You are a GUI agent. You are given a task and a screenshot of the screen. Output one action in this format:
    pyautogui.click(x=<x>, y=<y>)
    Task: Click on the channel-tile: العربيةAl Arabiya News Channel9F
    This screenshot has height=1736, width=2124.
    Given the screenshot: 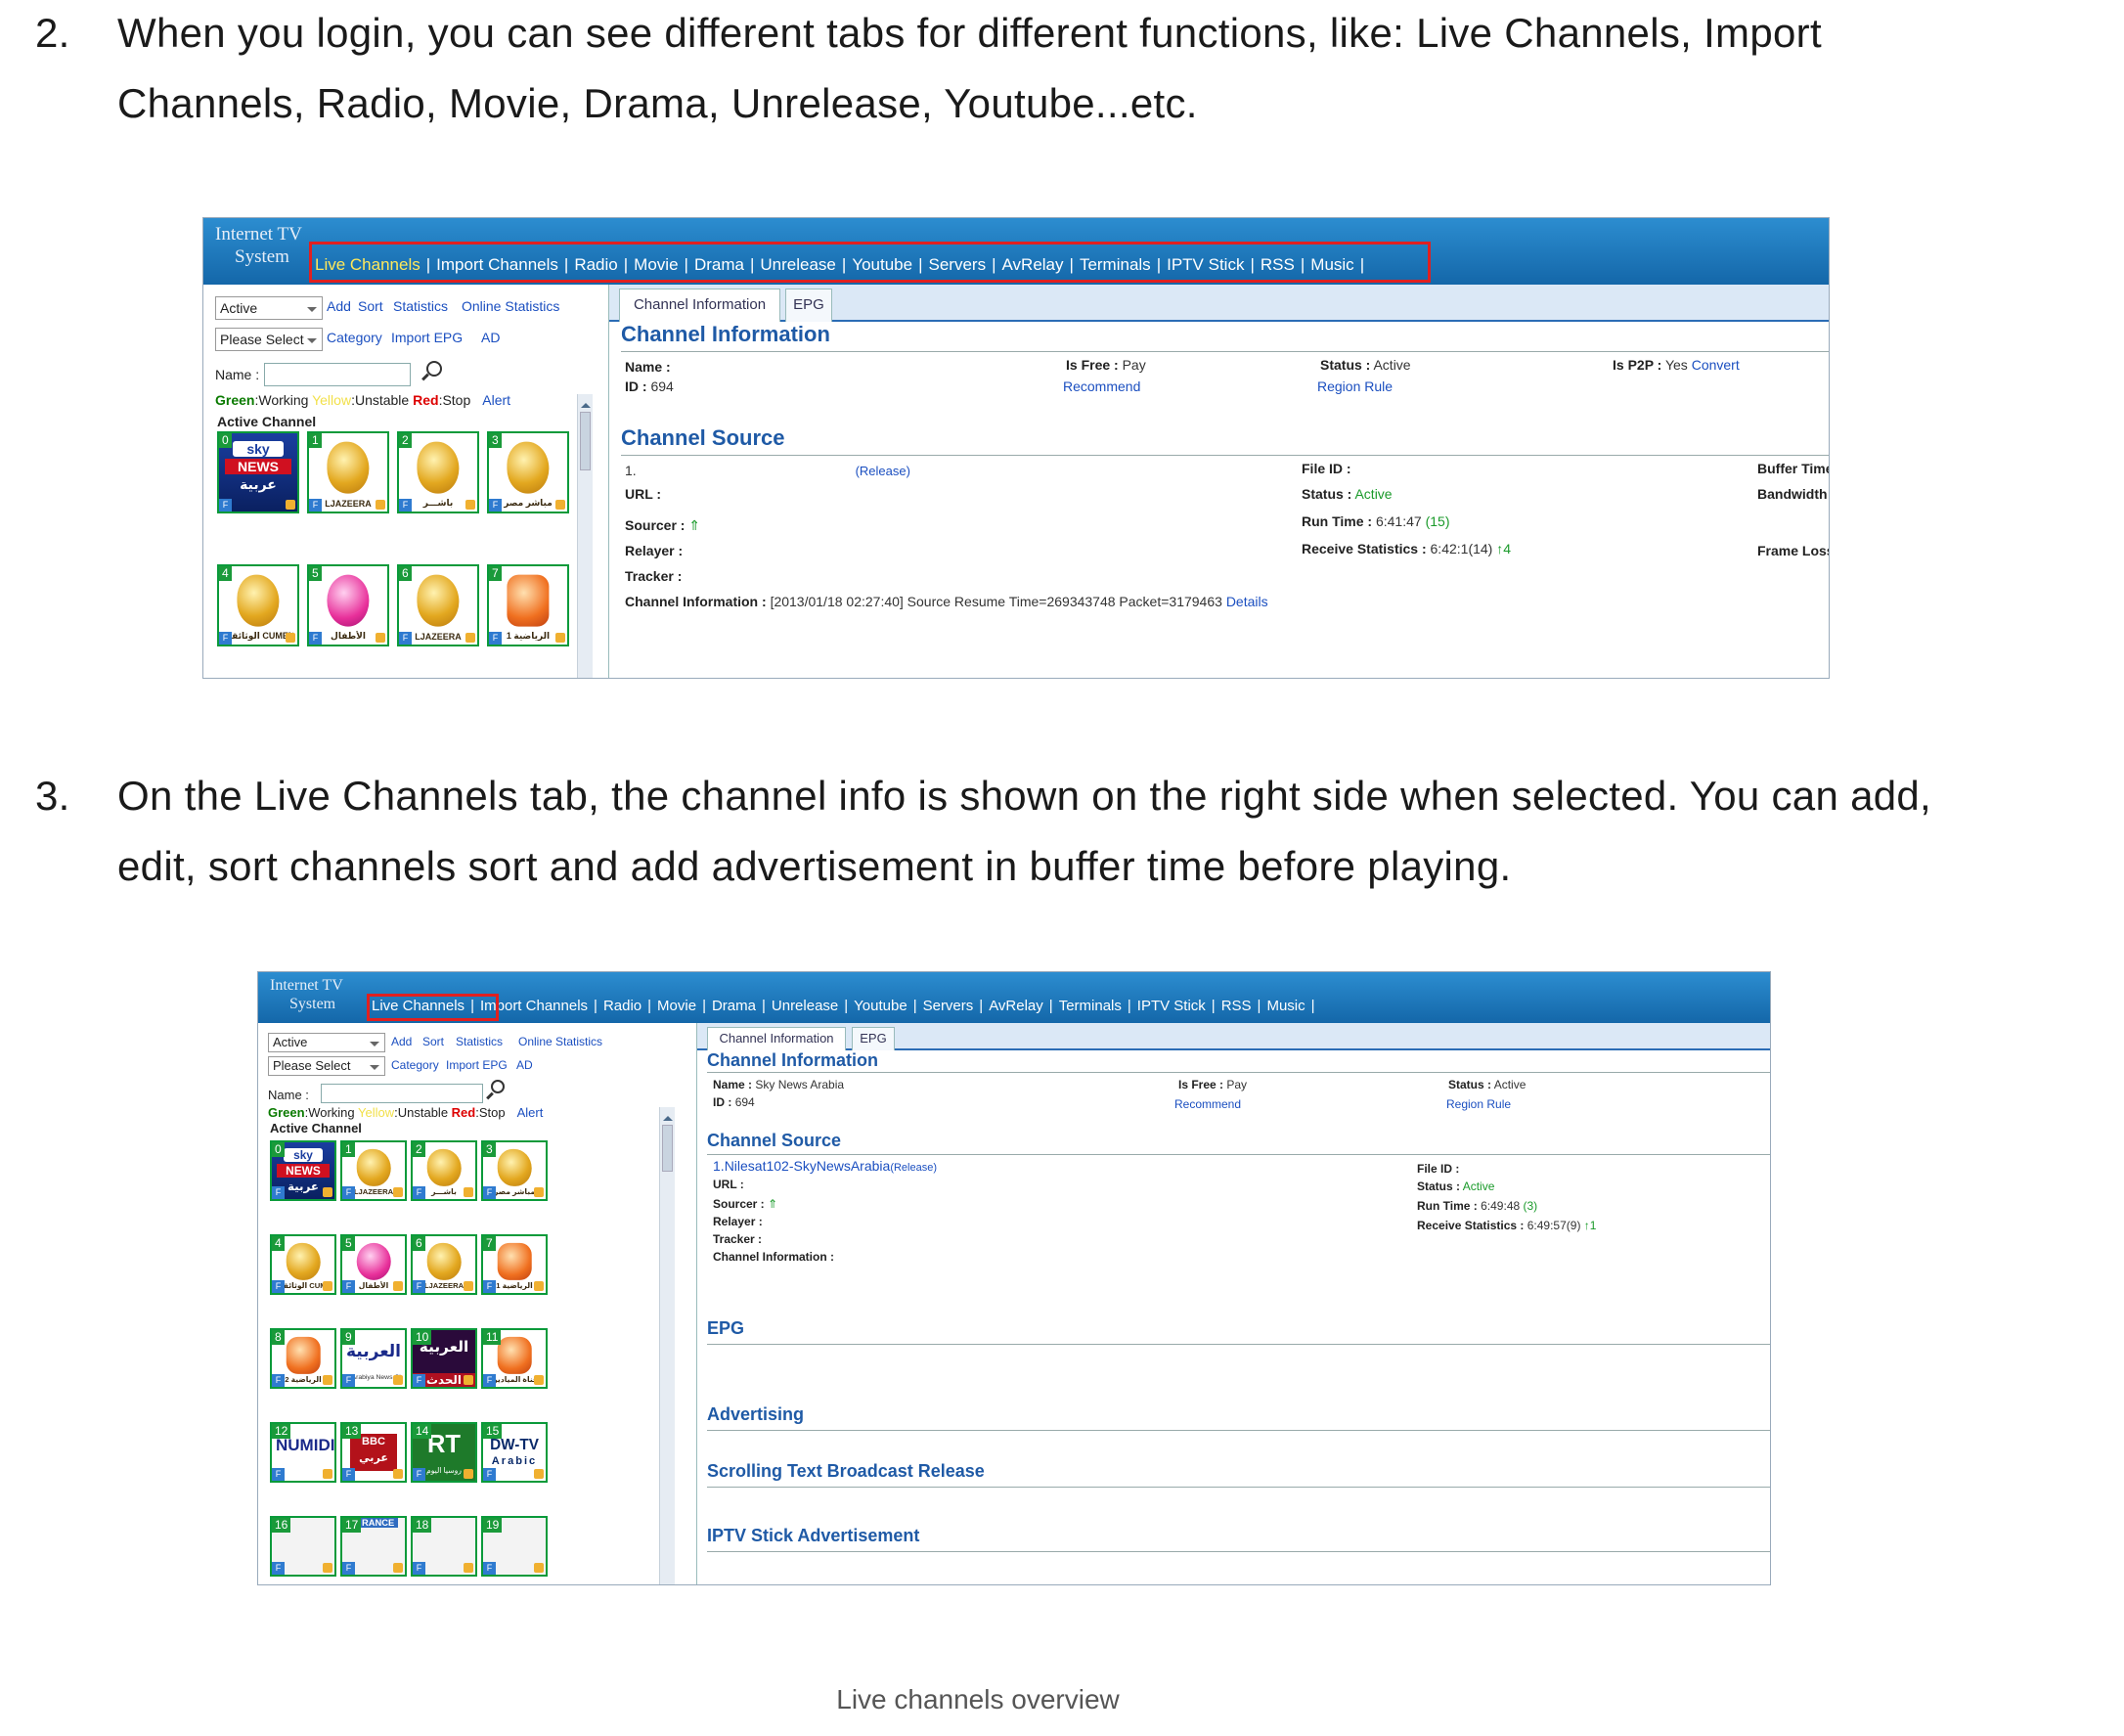 What is the action you would take?
    pyautogui.click(x=373, y=1358)
    